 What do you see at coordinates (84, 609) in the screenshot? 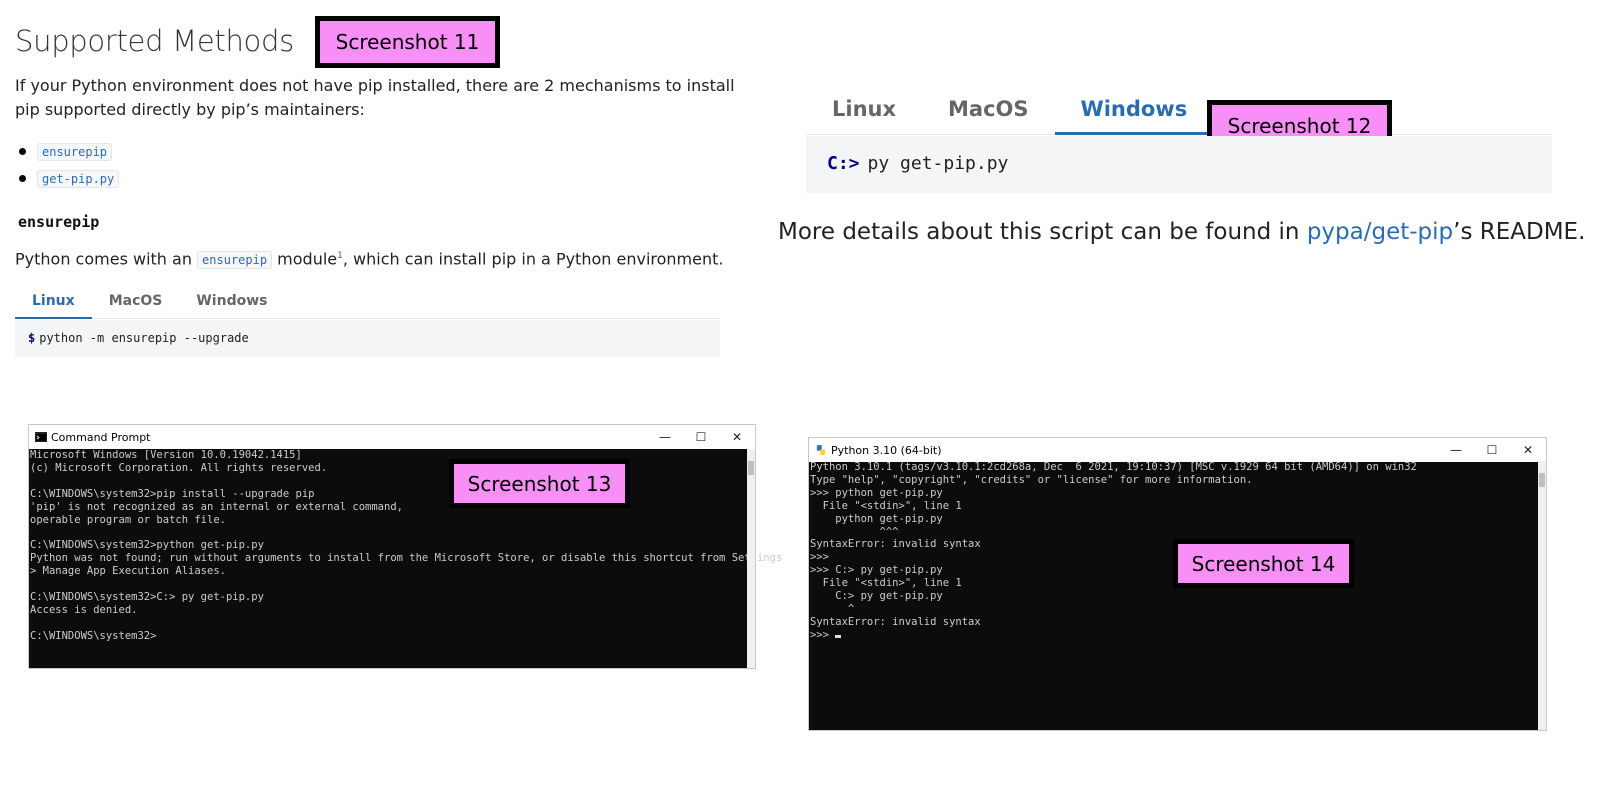
I see `console-line: Access is denied.` at bounding box center [84, 609].